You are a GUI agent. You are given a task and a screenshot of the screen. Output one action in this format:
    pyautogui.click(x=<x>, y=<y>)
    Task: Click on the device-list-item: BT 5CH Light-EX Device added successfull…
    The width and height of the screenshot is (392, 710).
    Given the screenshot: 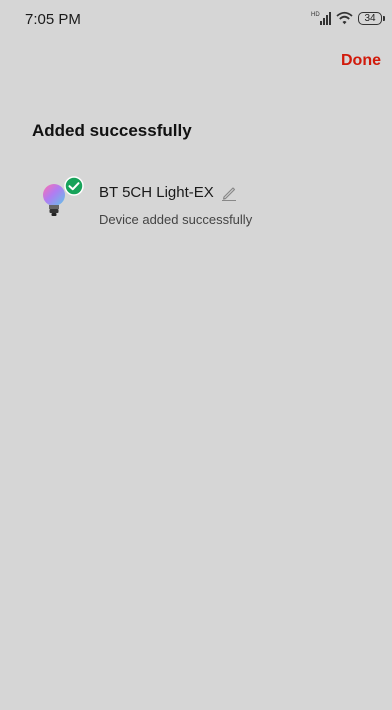 What is the action you would take?
    pyautogui.click(x=200, y=204)
    